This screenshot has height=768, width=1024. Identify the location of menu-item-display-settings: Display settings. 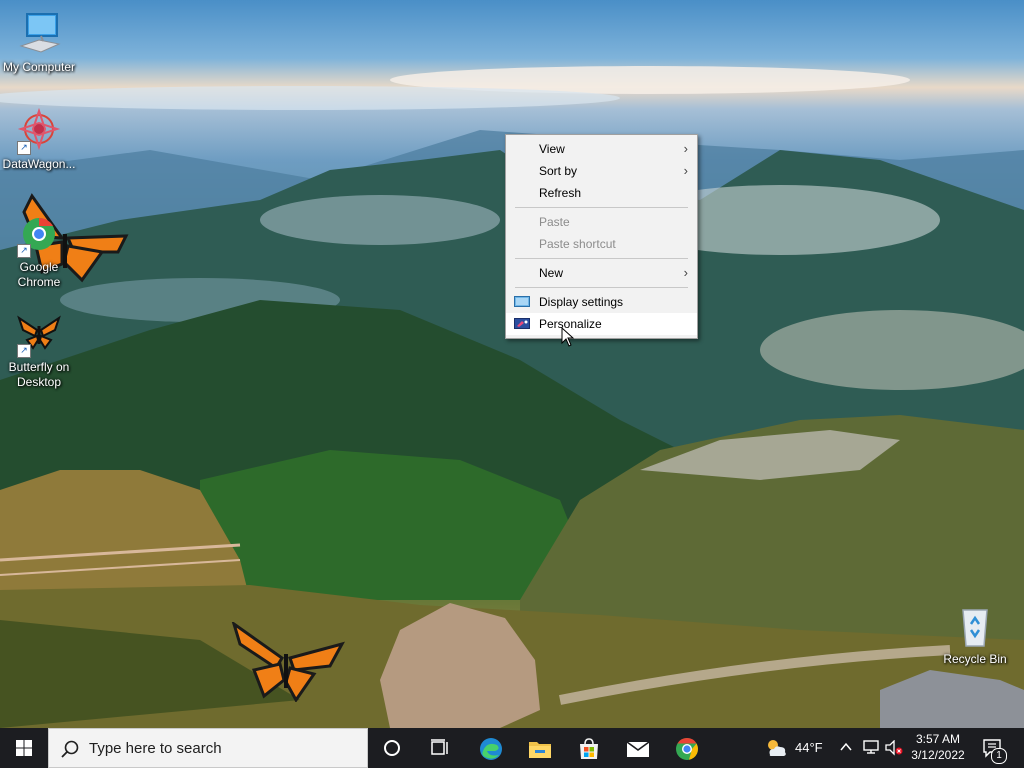
(601, 302).